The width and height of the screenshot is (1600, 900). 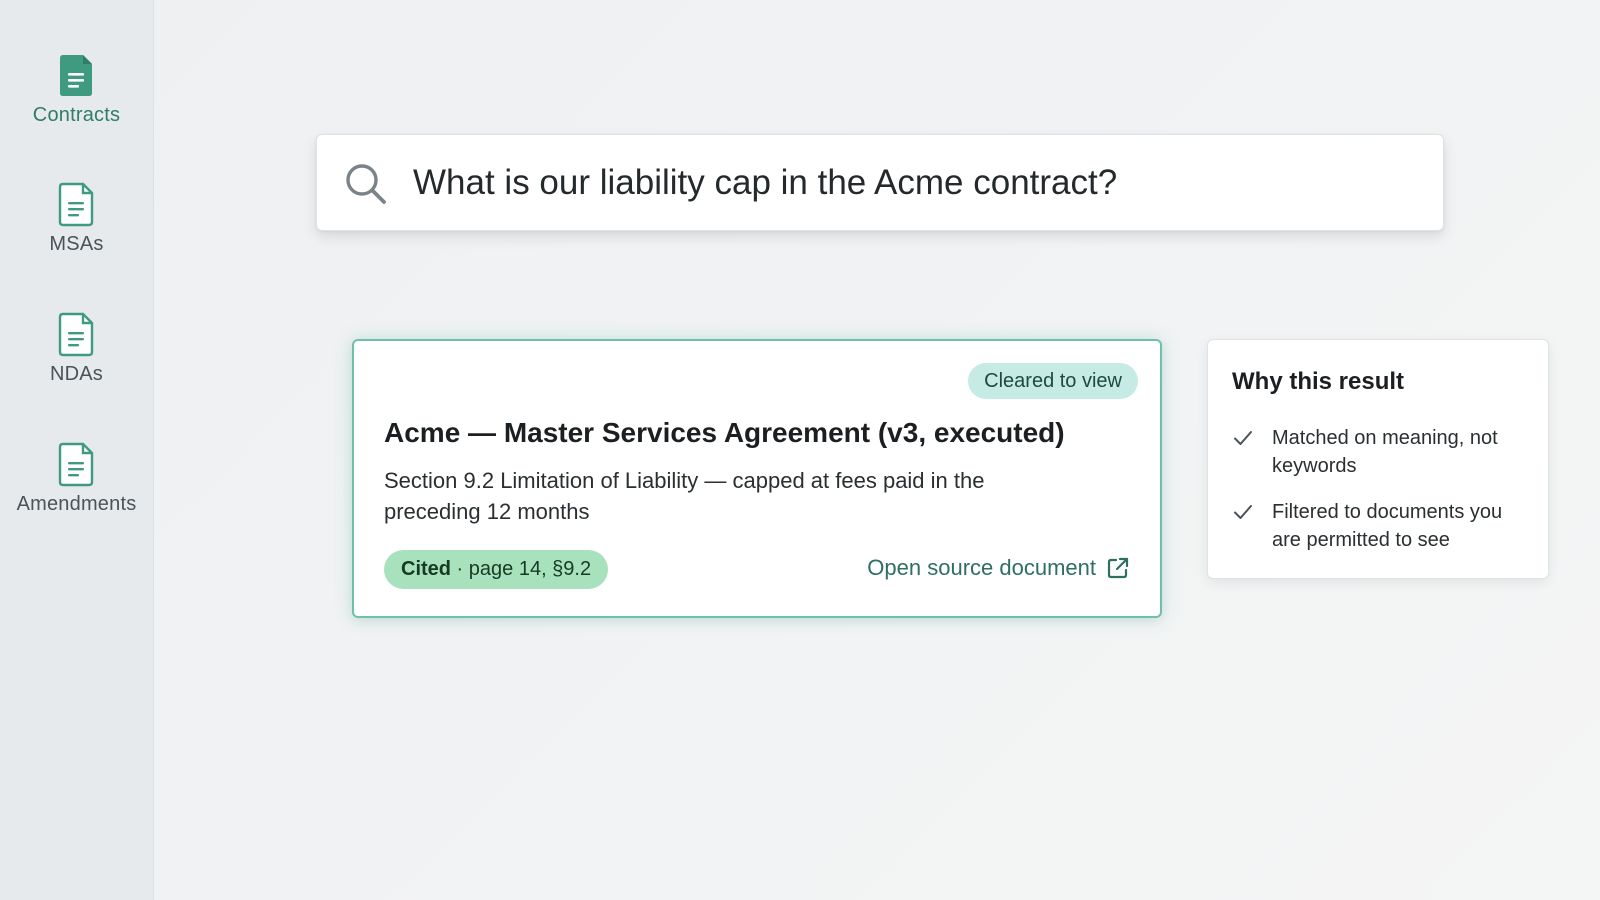 I want to click on reason-text: Matched on meaning, not keywords, so click(x=1385, y=452).